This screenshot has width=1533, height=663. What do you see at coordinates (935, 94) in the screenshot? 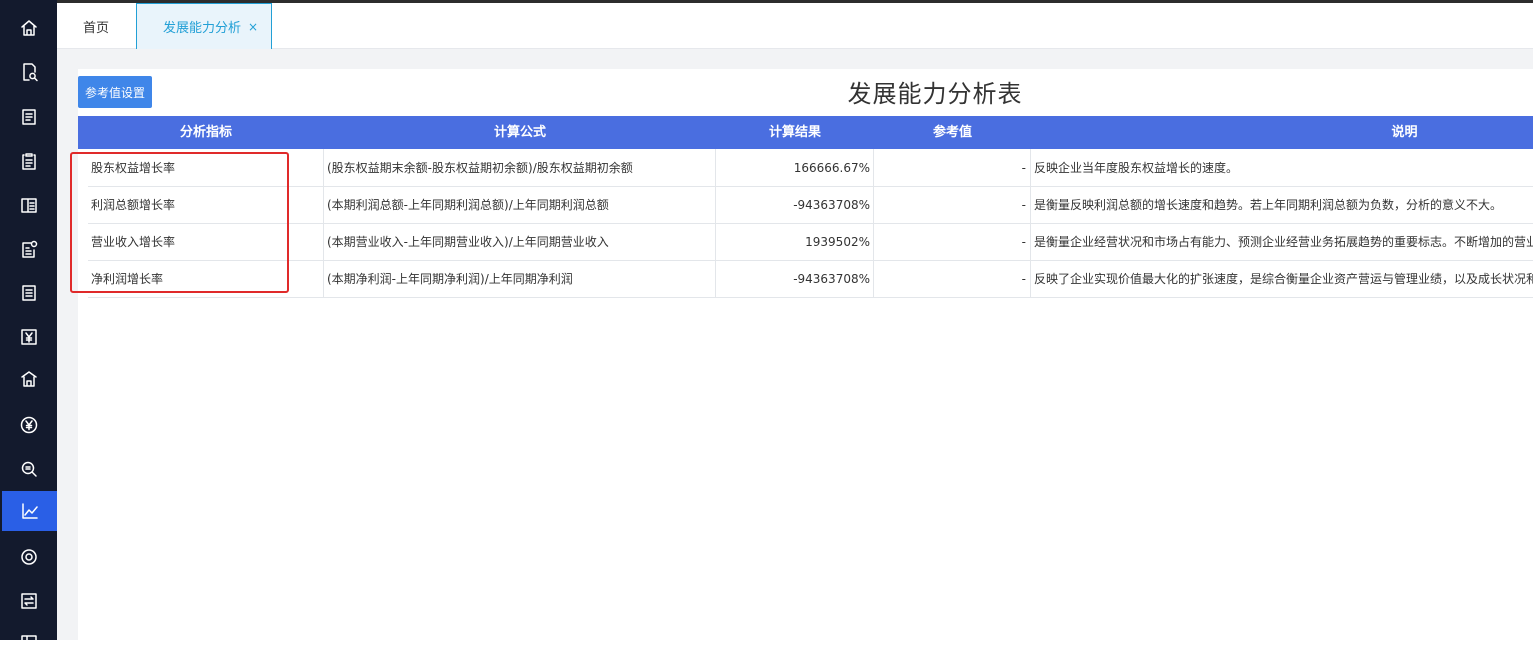
I see `page-title: 发展能力分析表` at bounding box center [935, 94].